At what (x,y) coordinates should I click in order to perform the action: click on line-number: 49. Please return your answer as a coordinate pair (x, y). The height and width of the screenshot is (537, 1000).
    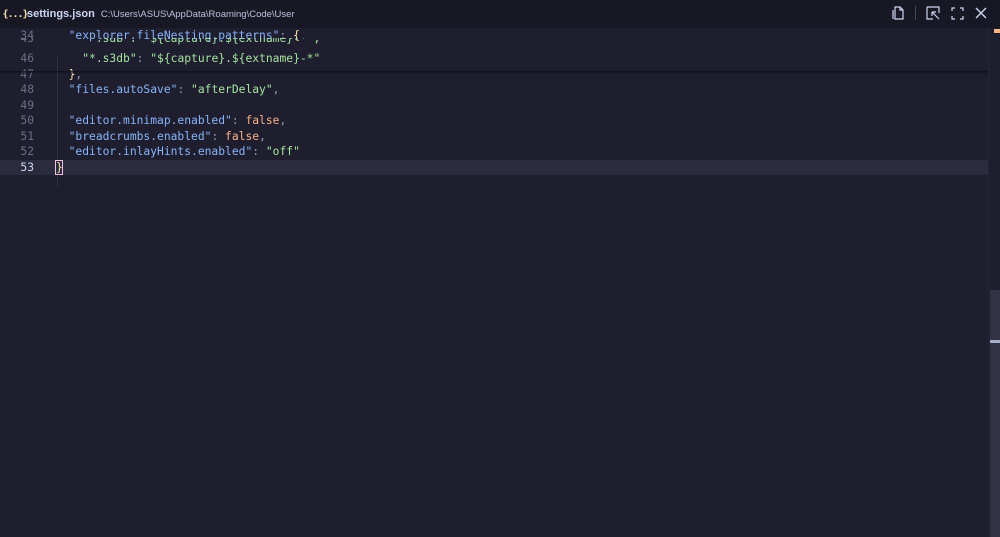
    Looking at the image, I should click on (27, 105).